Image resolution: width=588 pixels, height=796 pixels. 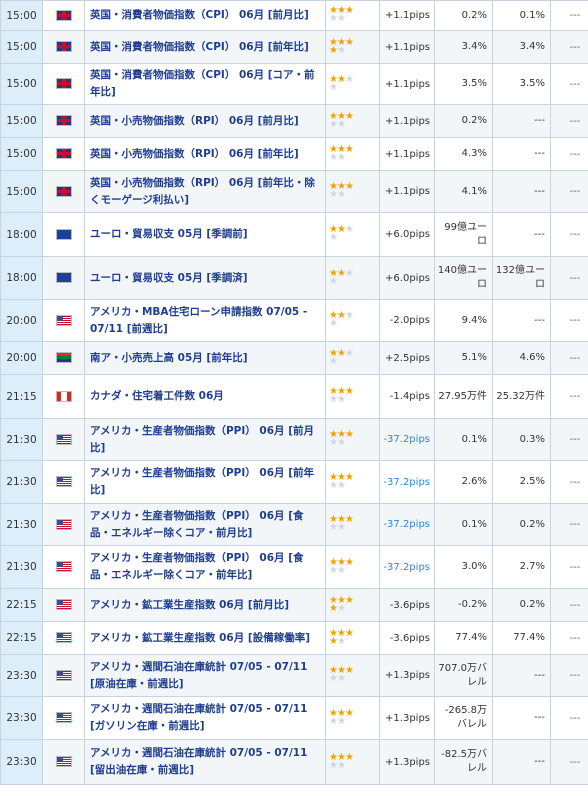 What do you see at coordinates (169, 278) in the screenshot?
I see `event-name-link: ユーロ・貿易収支 05月 [季調済]` at bounding box center [169, 278].